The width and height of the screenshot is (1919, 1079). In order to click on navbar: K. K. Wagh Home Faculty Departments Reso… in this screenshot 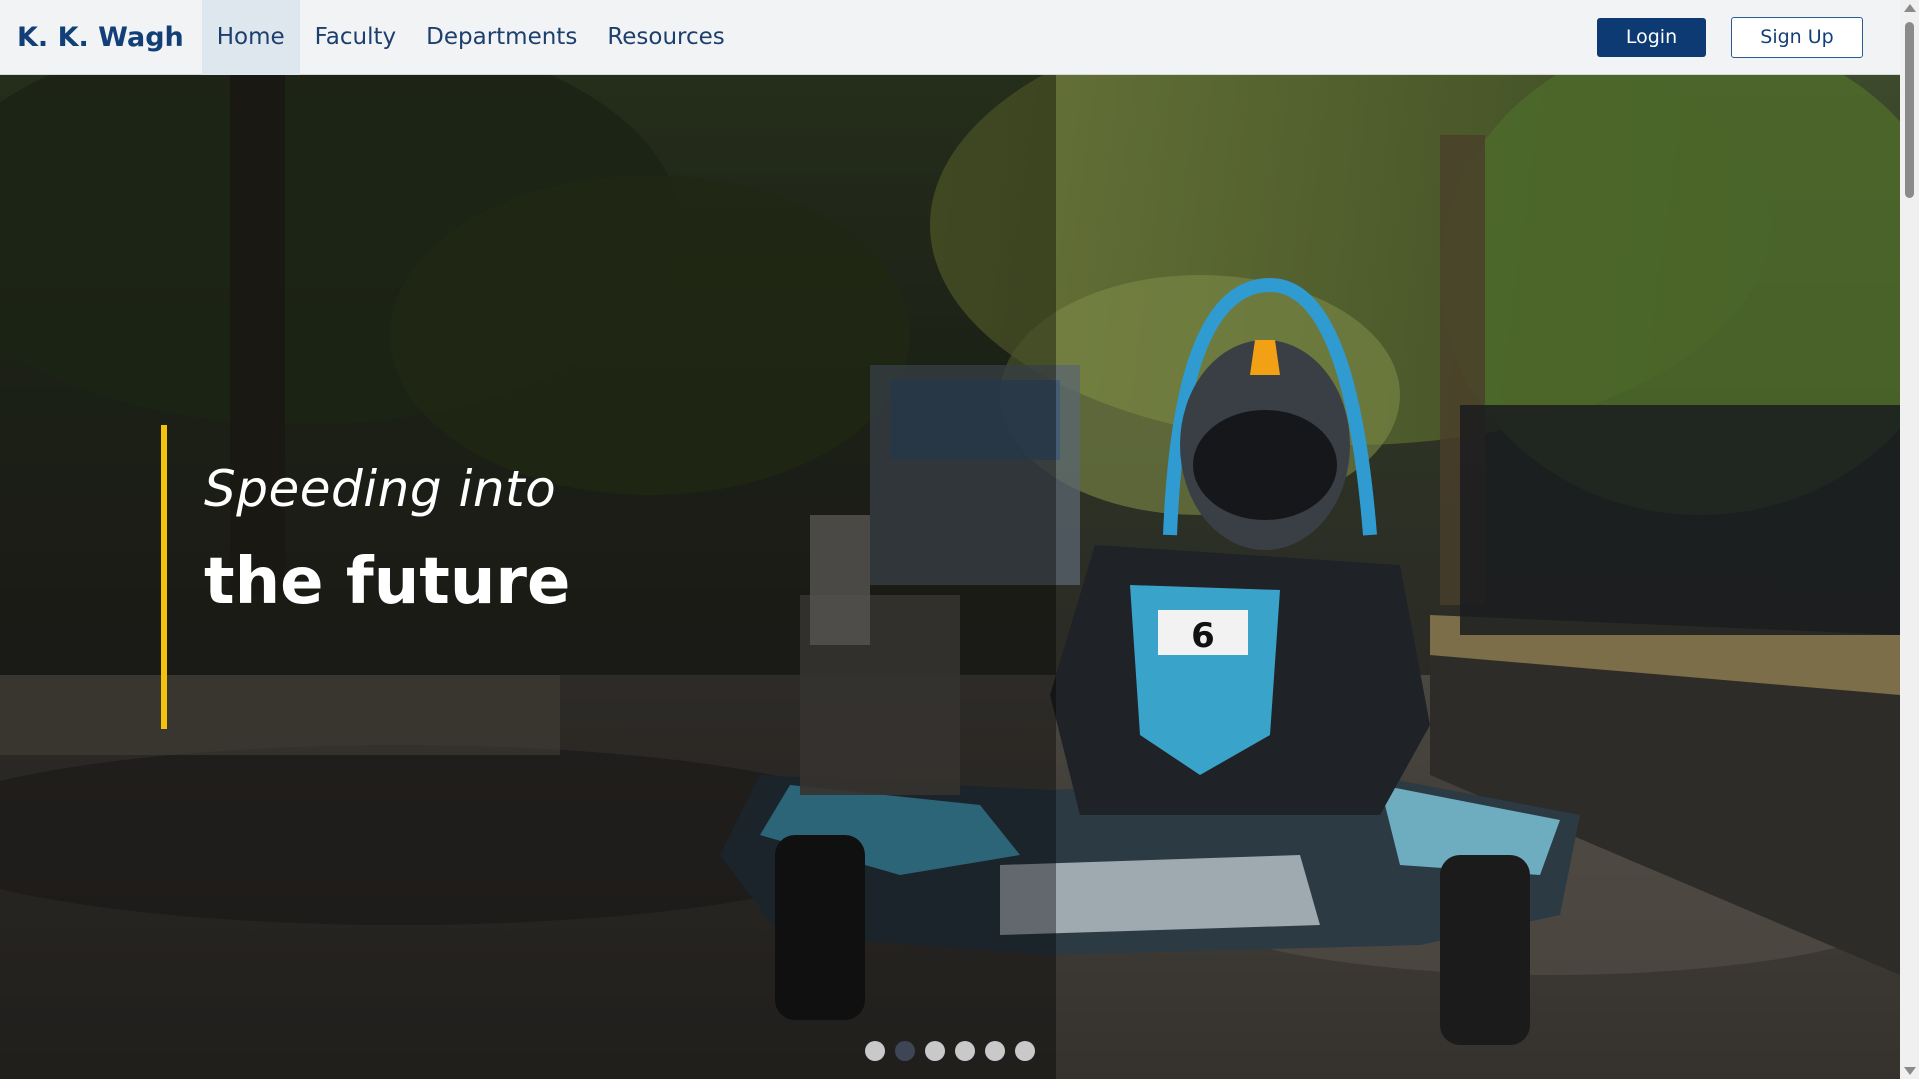, I will do `click(950, 37)`.